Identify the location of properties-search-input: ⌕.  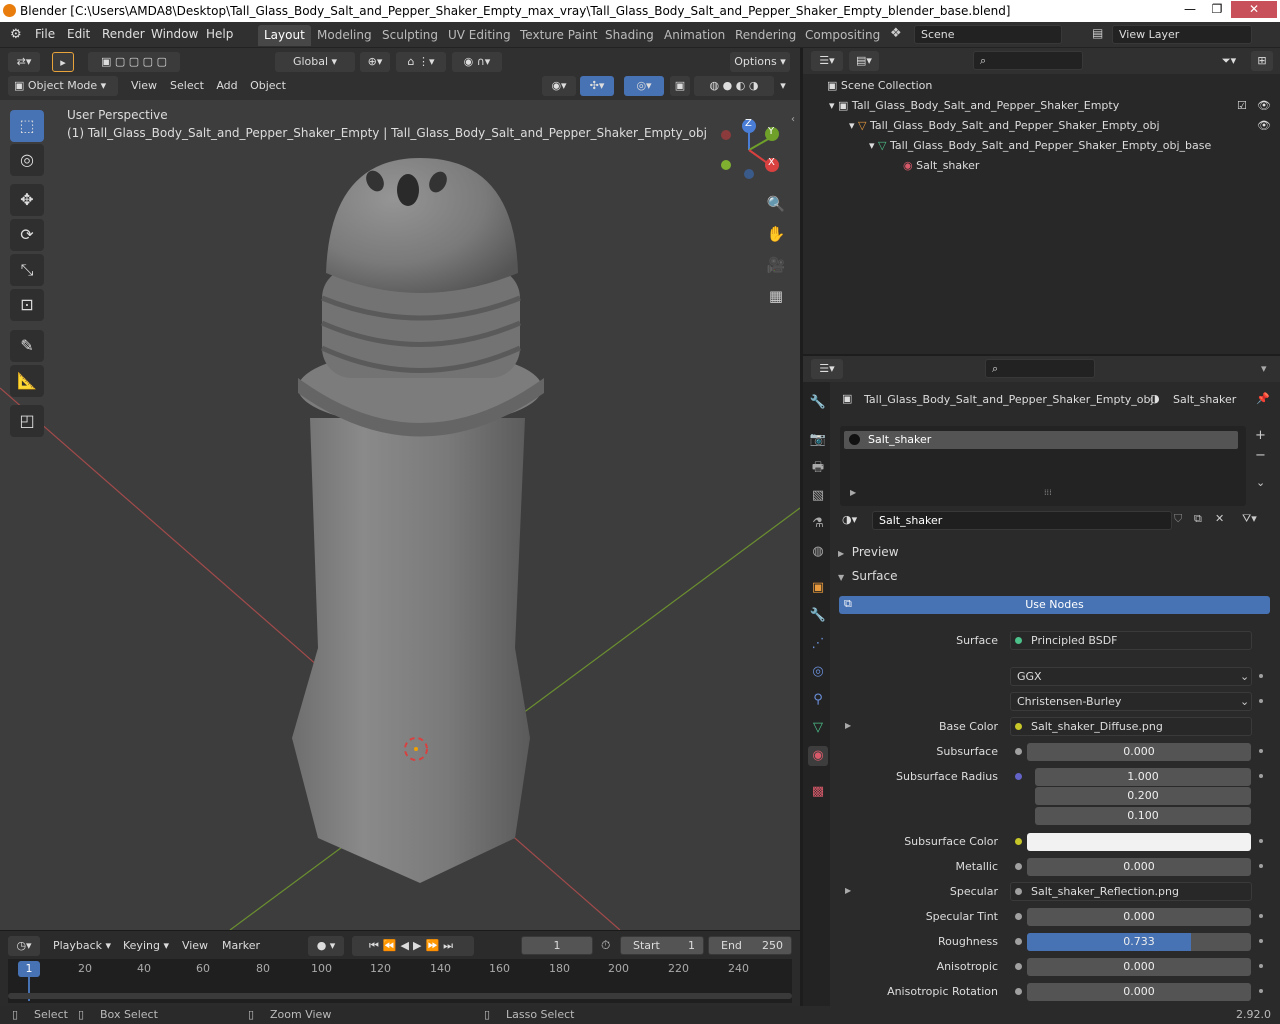
(1040, 368).